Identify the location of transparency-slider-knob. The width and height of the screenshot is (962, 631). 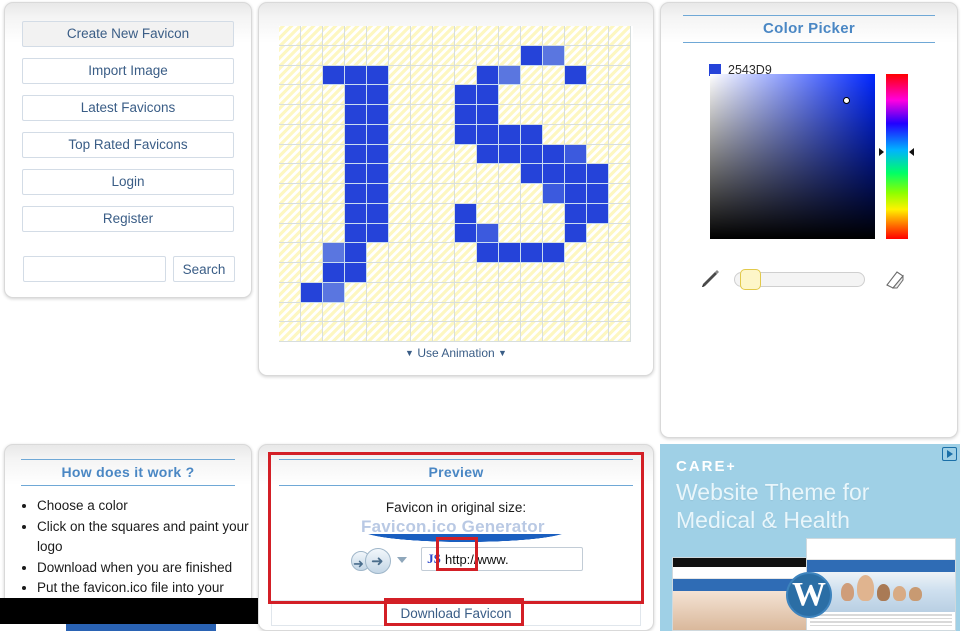
(750, 279).